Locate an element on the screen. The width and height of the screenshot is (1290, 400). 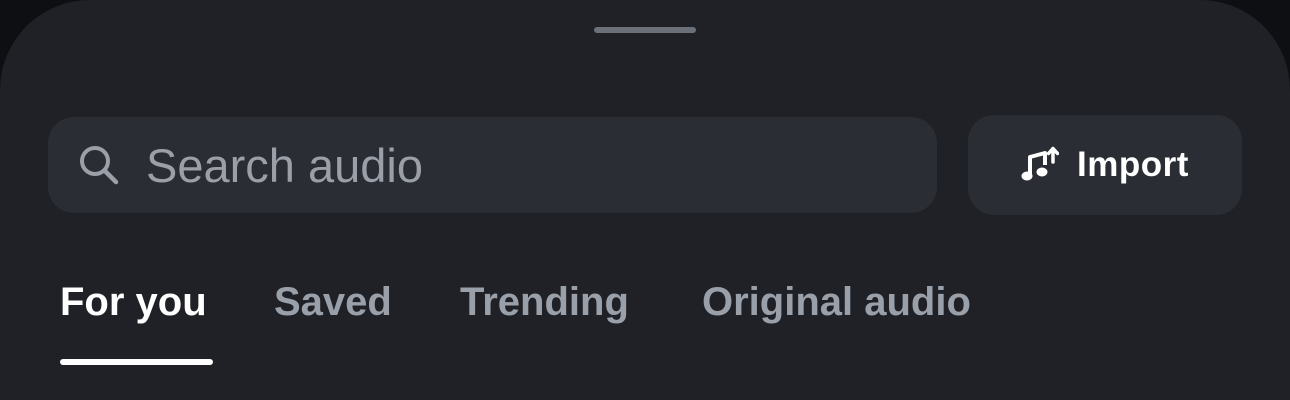
tab-for-you: For you is located at coordinates (133, 302).